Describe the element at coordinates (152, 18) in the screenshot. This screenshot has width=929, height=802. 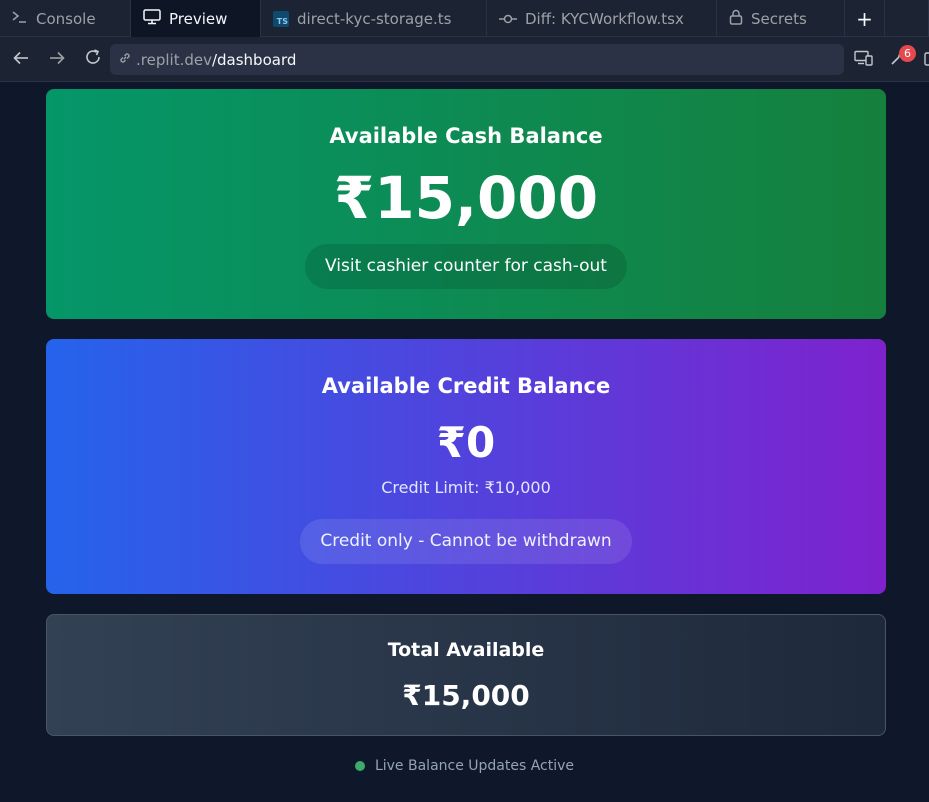
I see `monitor-icon` at that location.